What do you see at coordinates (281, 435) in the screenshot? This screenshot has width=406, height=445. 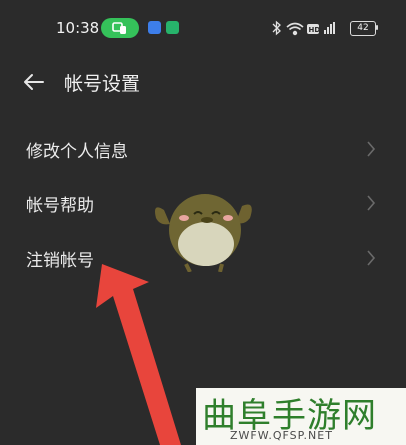 I see `watermark-url: ZWFW.QFSP.NET` at bounding box center [281, 435].